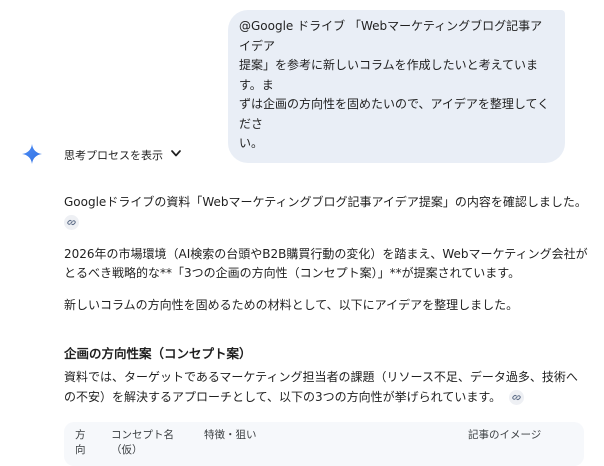 Image resolution: width=604 pixels, height=466 pixels. Describe the element at coordinates (80, 443) in the screenshot. I see `table-header-direction: 方 向` at that location.